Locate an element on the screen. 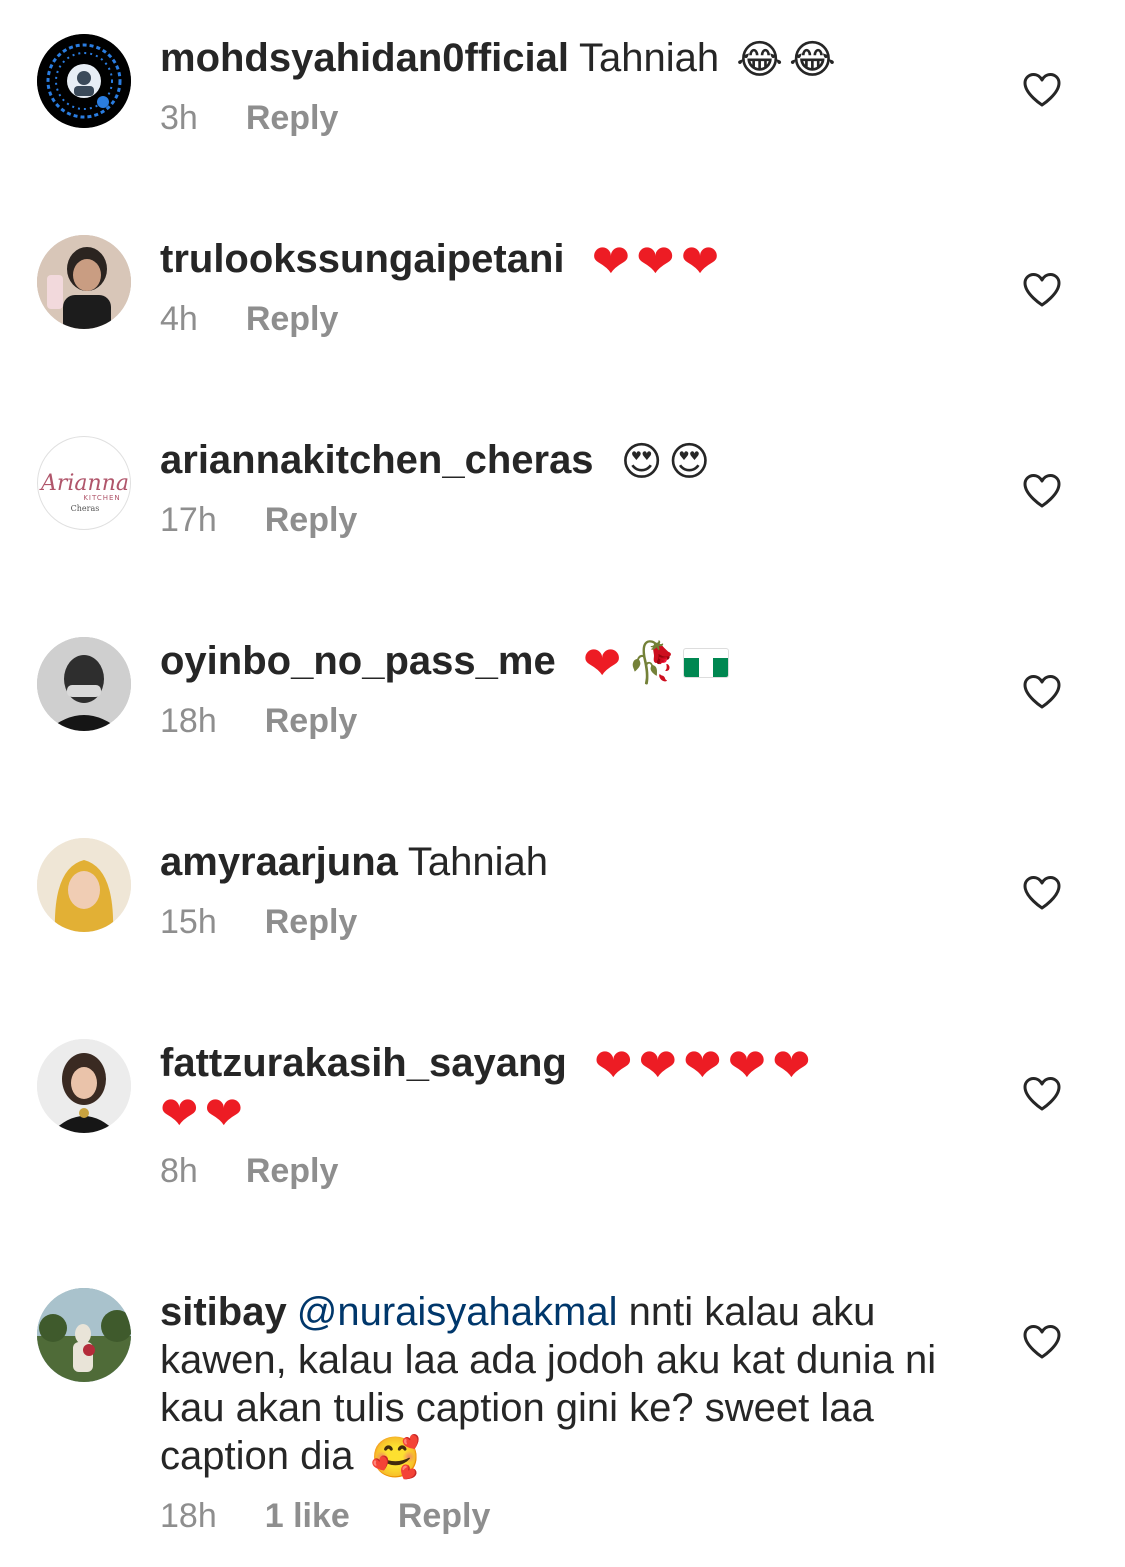  comment-username: amyraarjuna is located at coordinates (279, 862).